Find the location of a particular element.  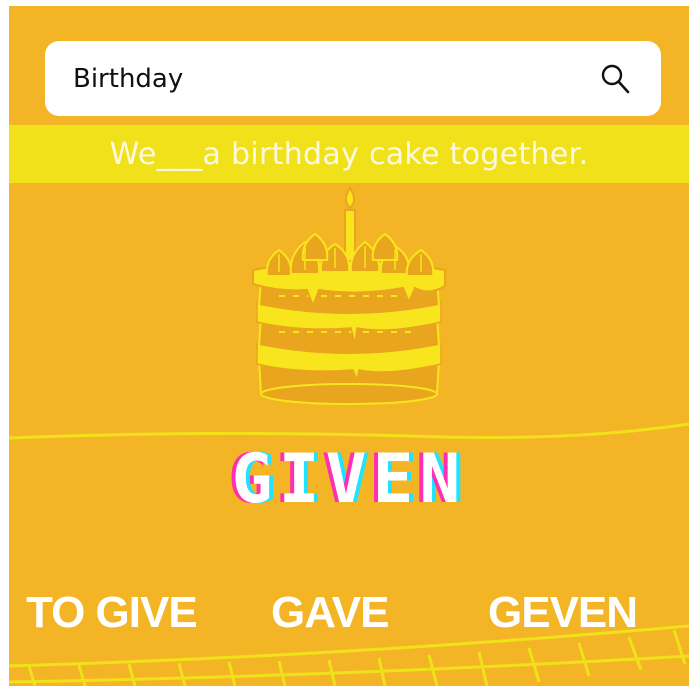

answer-display: GIVEN is located at coordinates (349, 479).